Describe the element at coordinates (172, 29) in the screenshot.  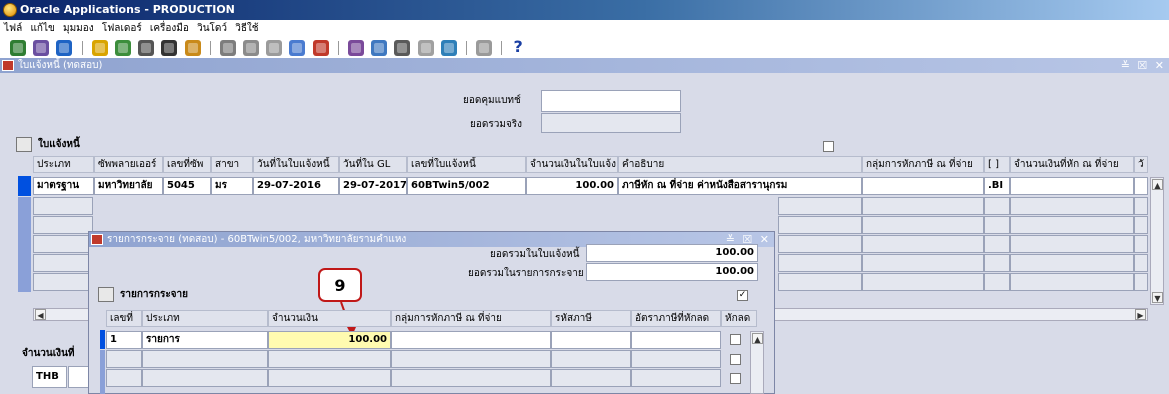
I see `menu-tools: เครื่องมือ` at that location.